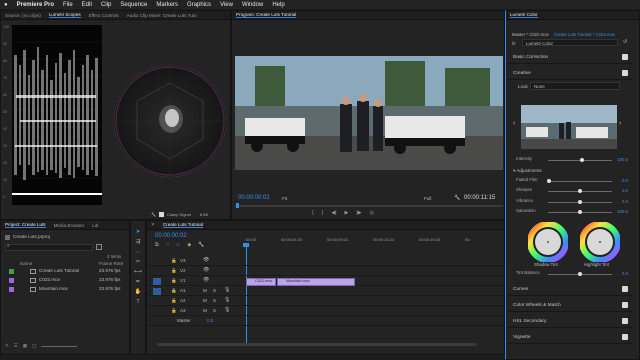  What do you see at coordinates (570, 337) in the screenshot?
I see `section-vignette: Vignette` at bounding box center [570, 337].